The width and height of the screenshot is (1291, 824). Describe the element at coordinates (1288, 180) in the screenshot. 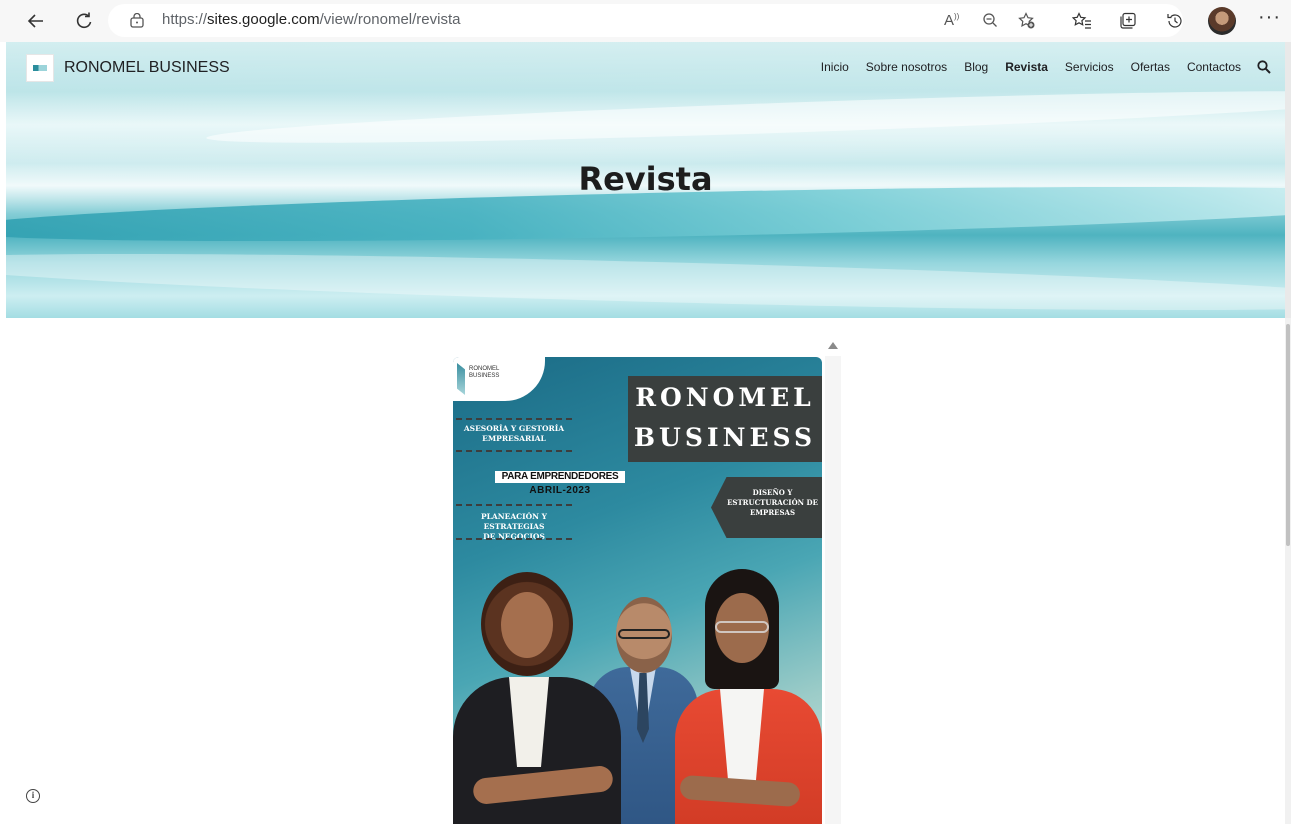

I see `hero-edge` at that location.